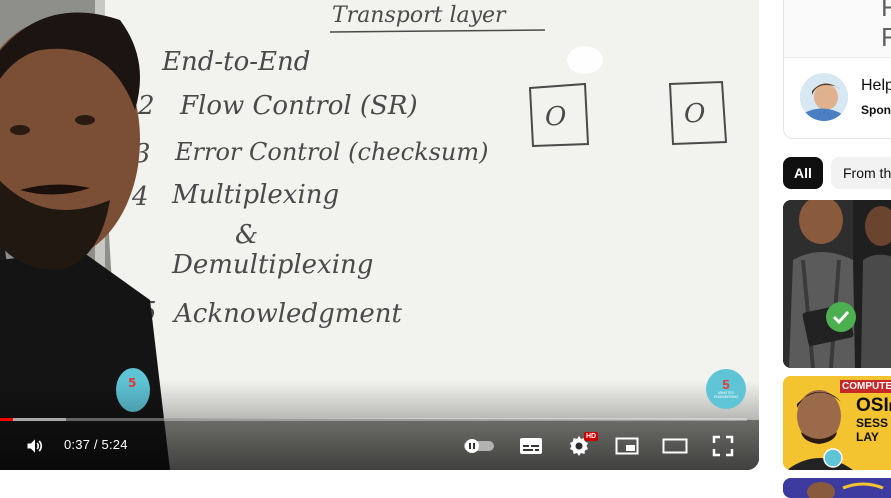 This screenshot has height=498, width=891. I want to click on time-display: 0:37 / 5:24, so click(96, 444).